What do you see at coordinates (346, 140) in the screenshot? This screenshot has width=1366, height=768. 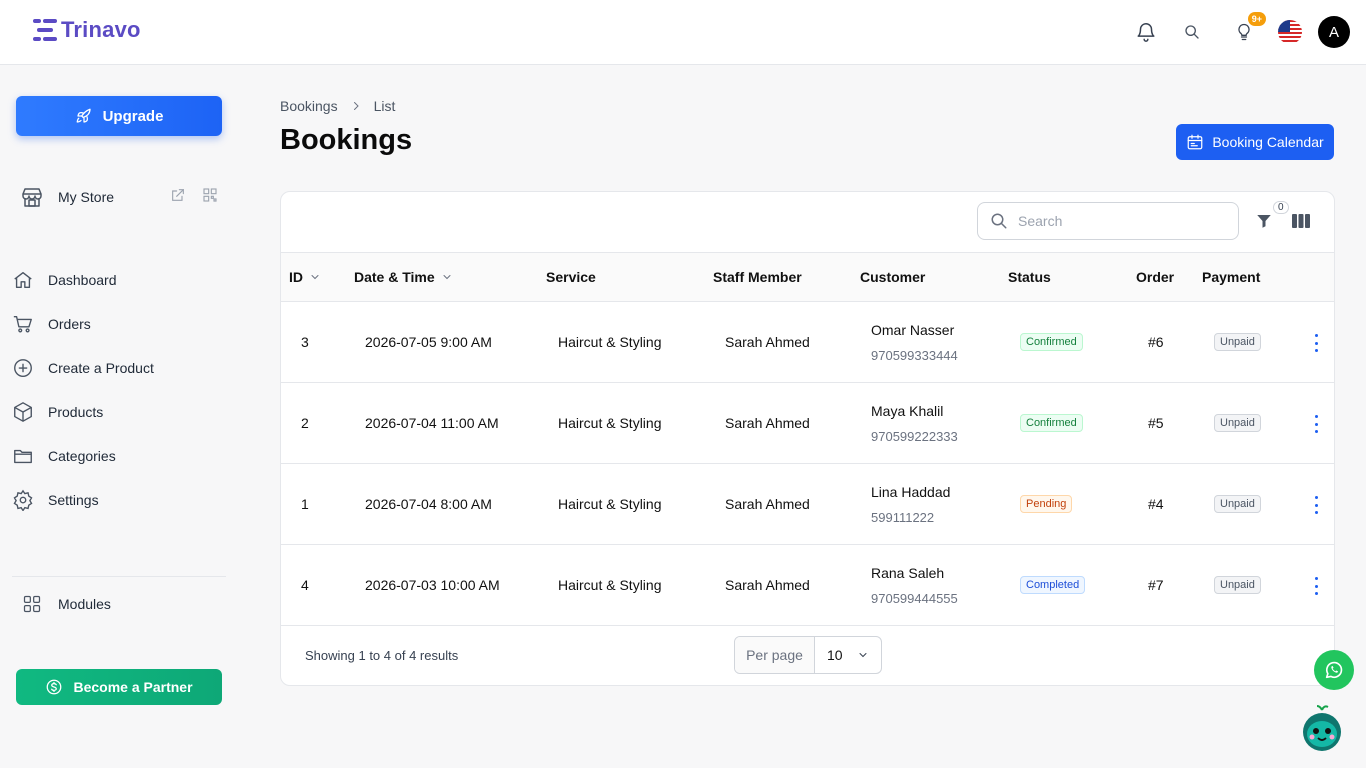 I see `page-title: Bookings` at bounding box center [346, 140].